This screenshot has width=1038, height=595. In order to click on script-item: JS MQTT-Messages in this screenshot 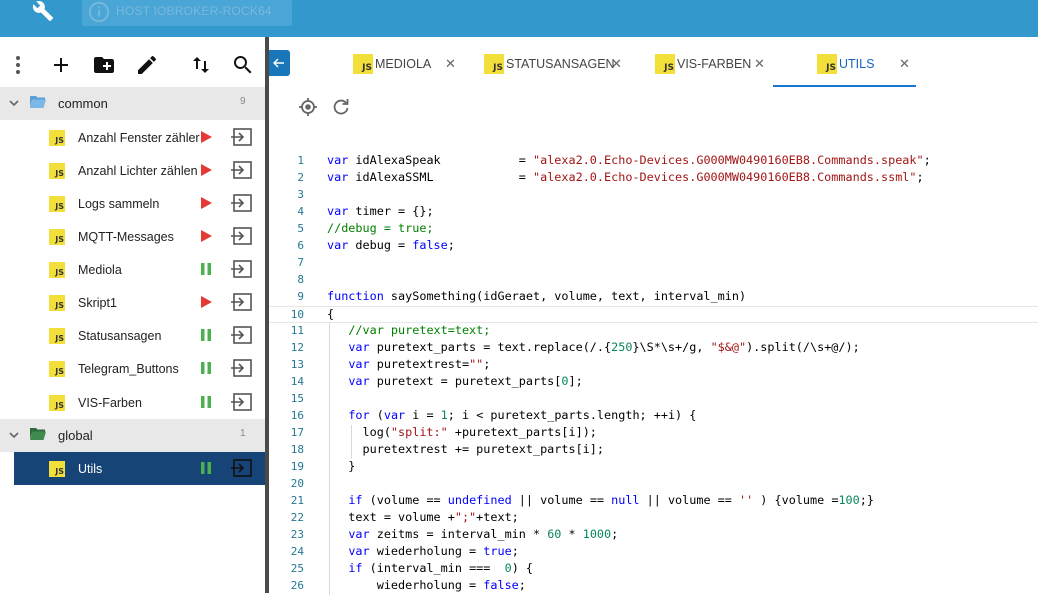, I will do `click(132, 236)`.